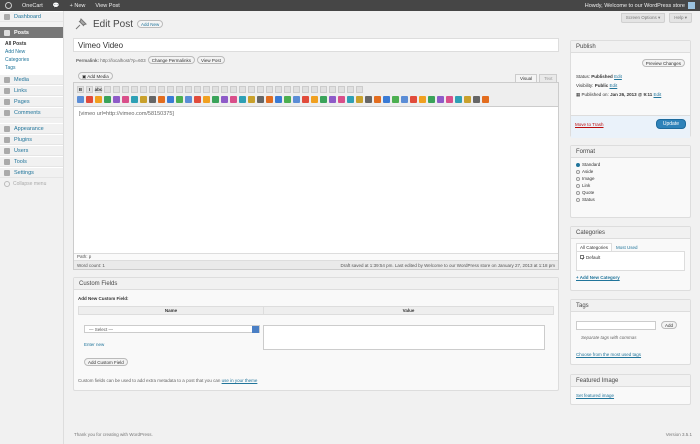 The image size is (700, 444). I want to click on menu-item-tools: Tools, so click(31, 161).